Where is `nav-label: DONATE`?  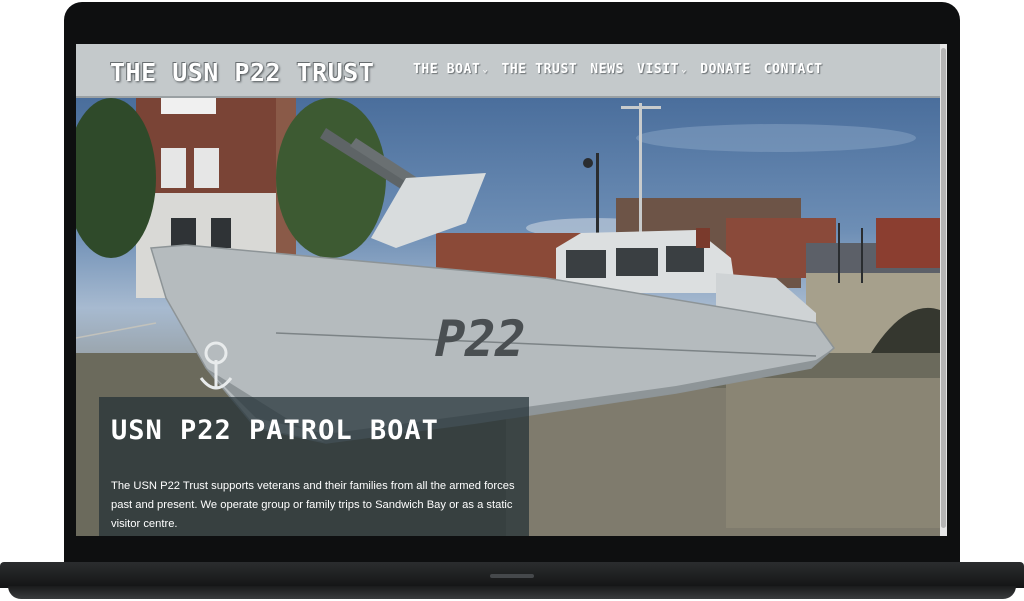
nav-label: DONATE is located at coordinates (725, 69).